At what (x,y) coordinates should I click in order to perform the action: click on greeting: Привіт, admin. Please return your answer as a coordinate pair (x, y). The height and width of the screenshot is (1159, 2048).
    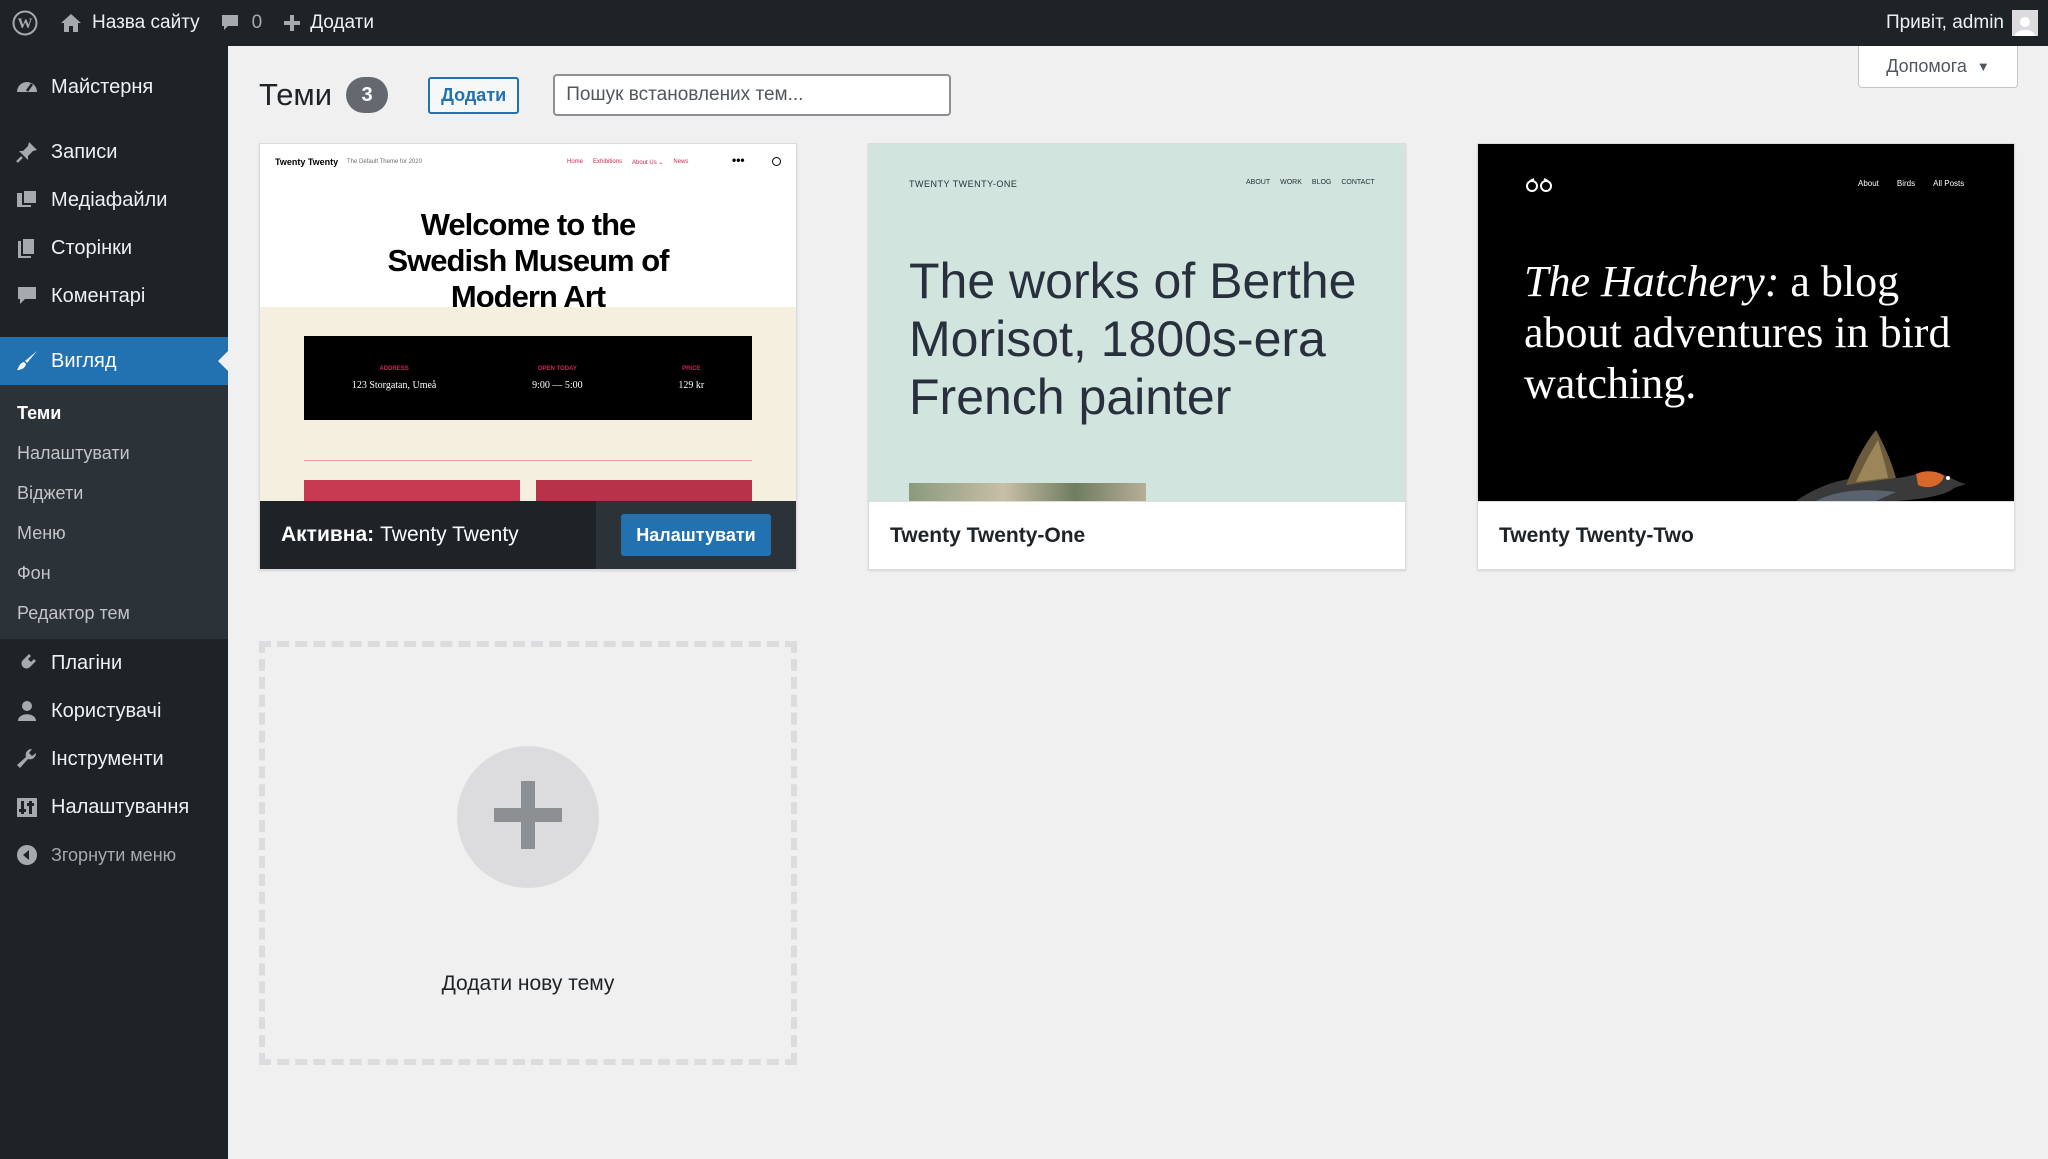
    Looking at the image, I should click on (1944, 22).